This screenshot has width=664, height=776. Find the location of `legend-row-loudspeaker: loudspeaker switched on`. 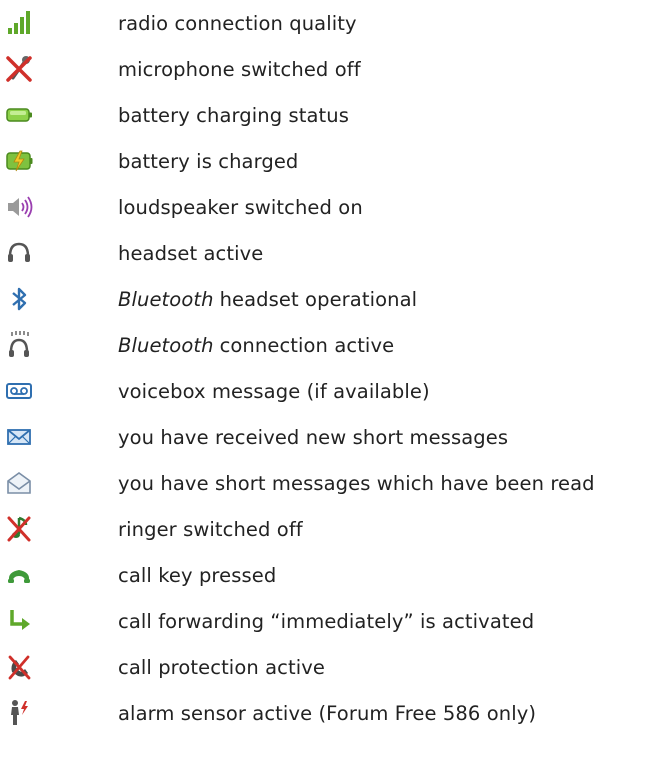

legend-row-loudspeaker: loudspeaker switched on is located at coordinates (332, 207).